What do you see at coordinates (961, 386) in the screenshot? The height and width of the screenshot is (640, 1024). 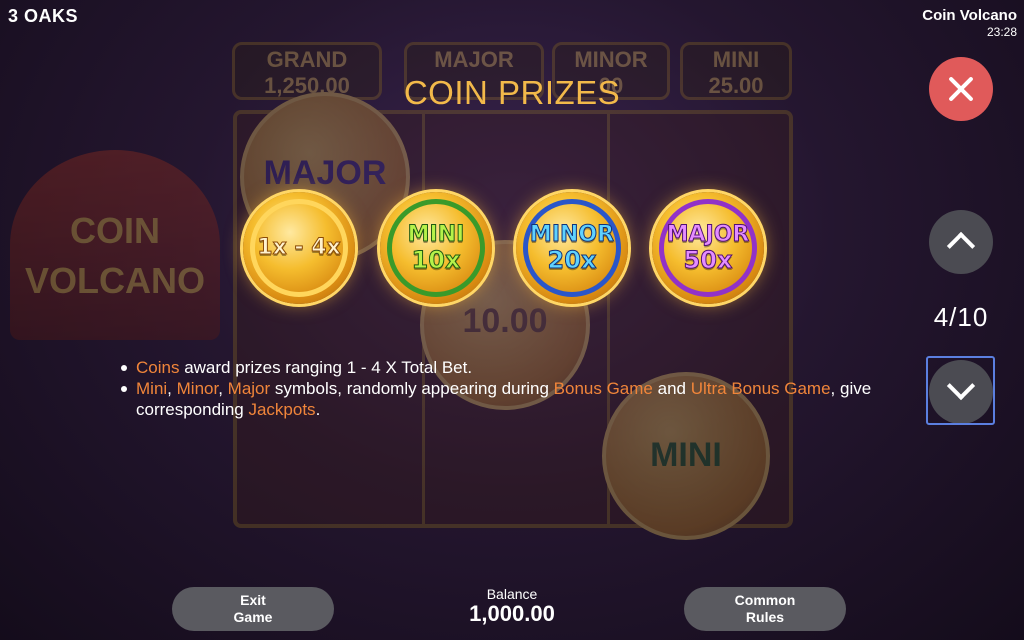 I see `chevron-down-icon` at bounding box center [961, 386].